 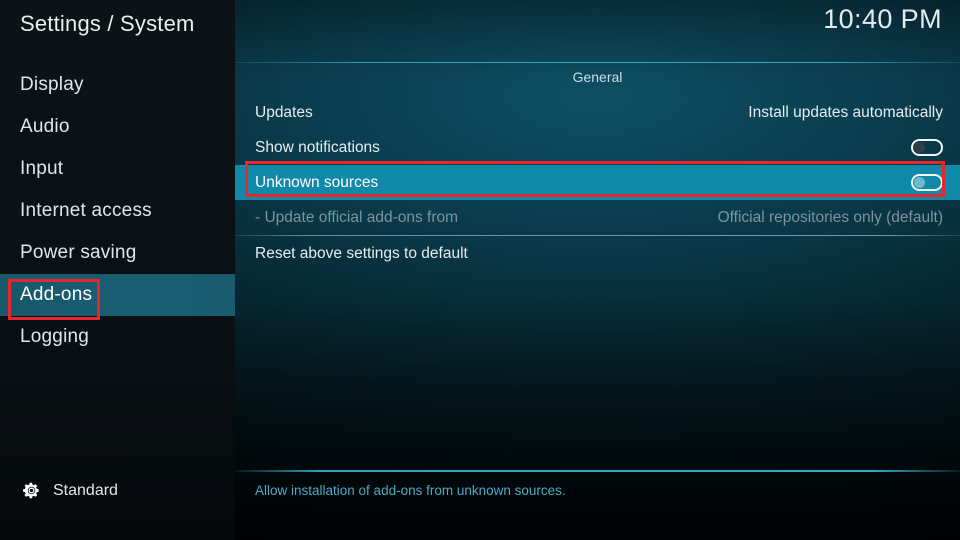 What do you see at coordinates (78, 252) in the screenshot?
I see `sidebar-item-label: Power saving` at bounding box center [78, 252].